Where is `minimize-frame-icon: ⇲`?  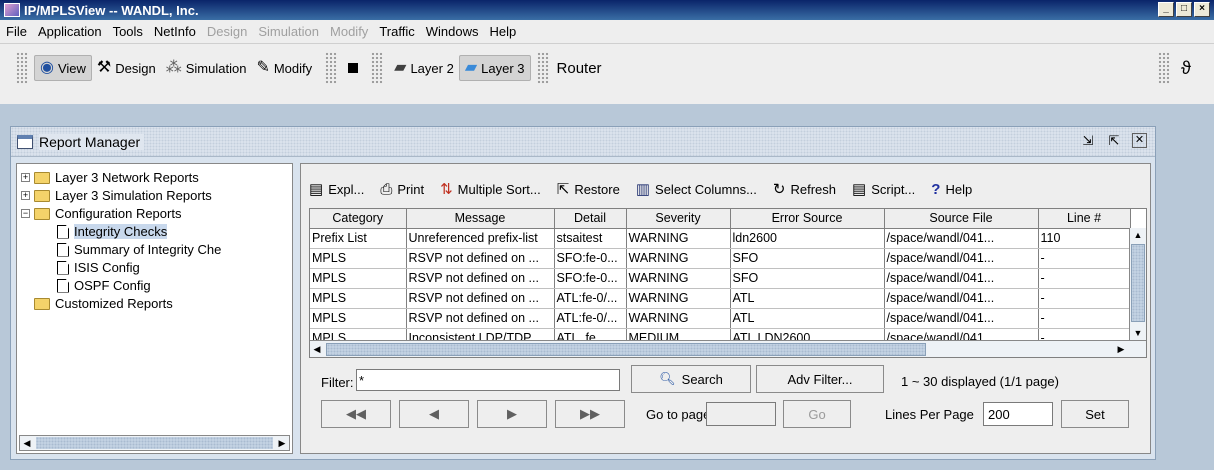 minimize-frame-icon: ⇲ is located at coordinates (1088, 141).